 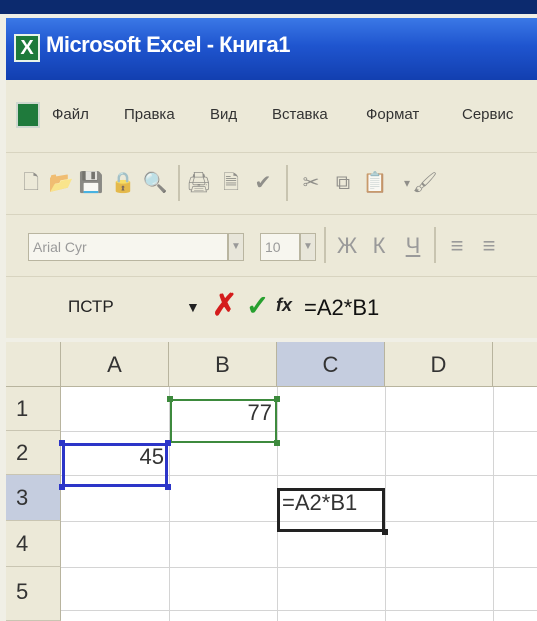 What do you see at coordinates (375, 183) in the screenshot?
I see `paste-icon: 📋` at bounding box center [375, 183].